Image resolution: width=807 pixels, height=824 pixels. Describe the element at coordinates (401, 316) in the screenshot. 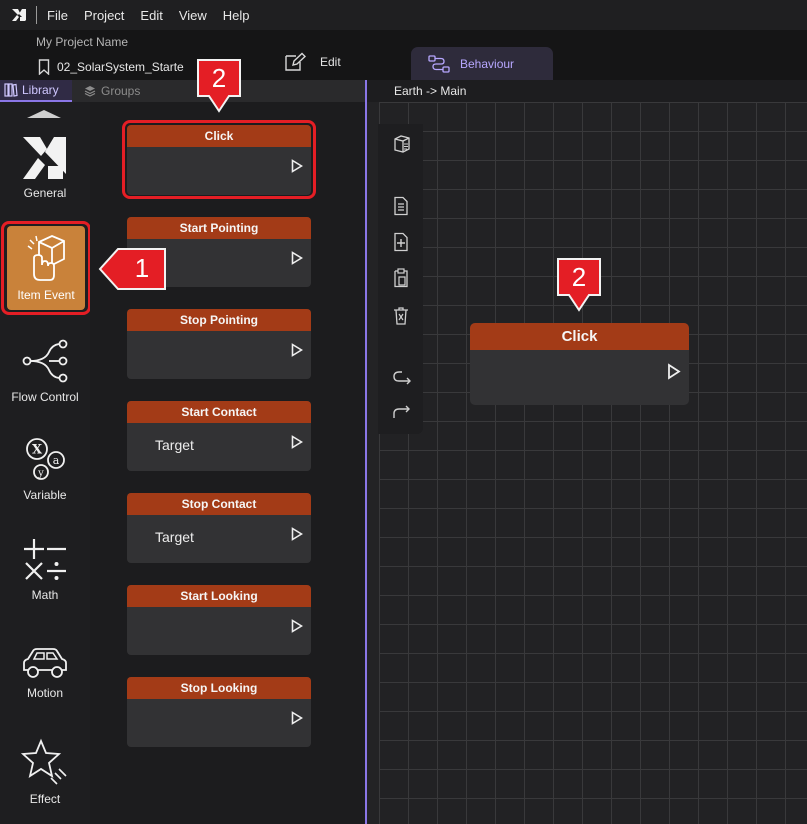

I see `delete-icon` at that location.